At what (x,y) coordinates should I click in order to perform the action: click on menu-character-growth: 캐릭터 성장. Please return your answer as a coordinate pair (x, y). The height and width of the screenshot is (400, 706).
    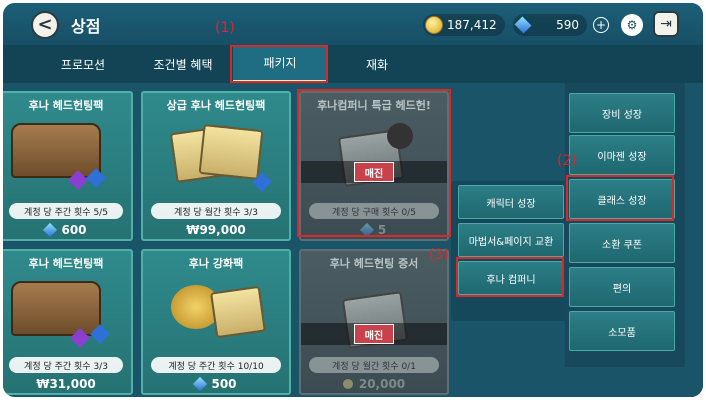
    Looking at the image, I should click on (511, 202).